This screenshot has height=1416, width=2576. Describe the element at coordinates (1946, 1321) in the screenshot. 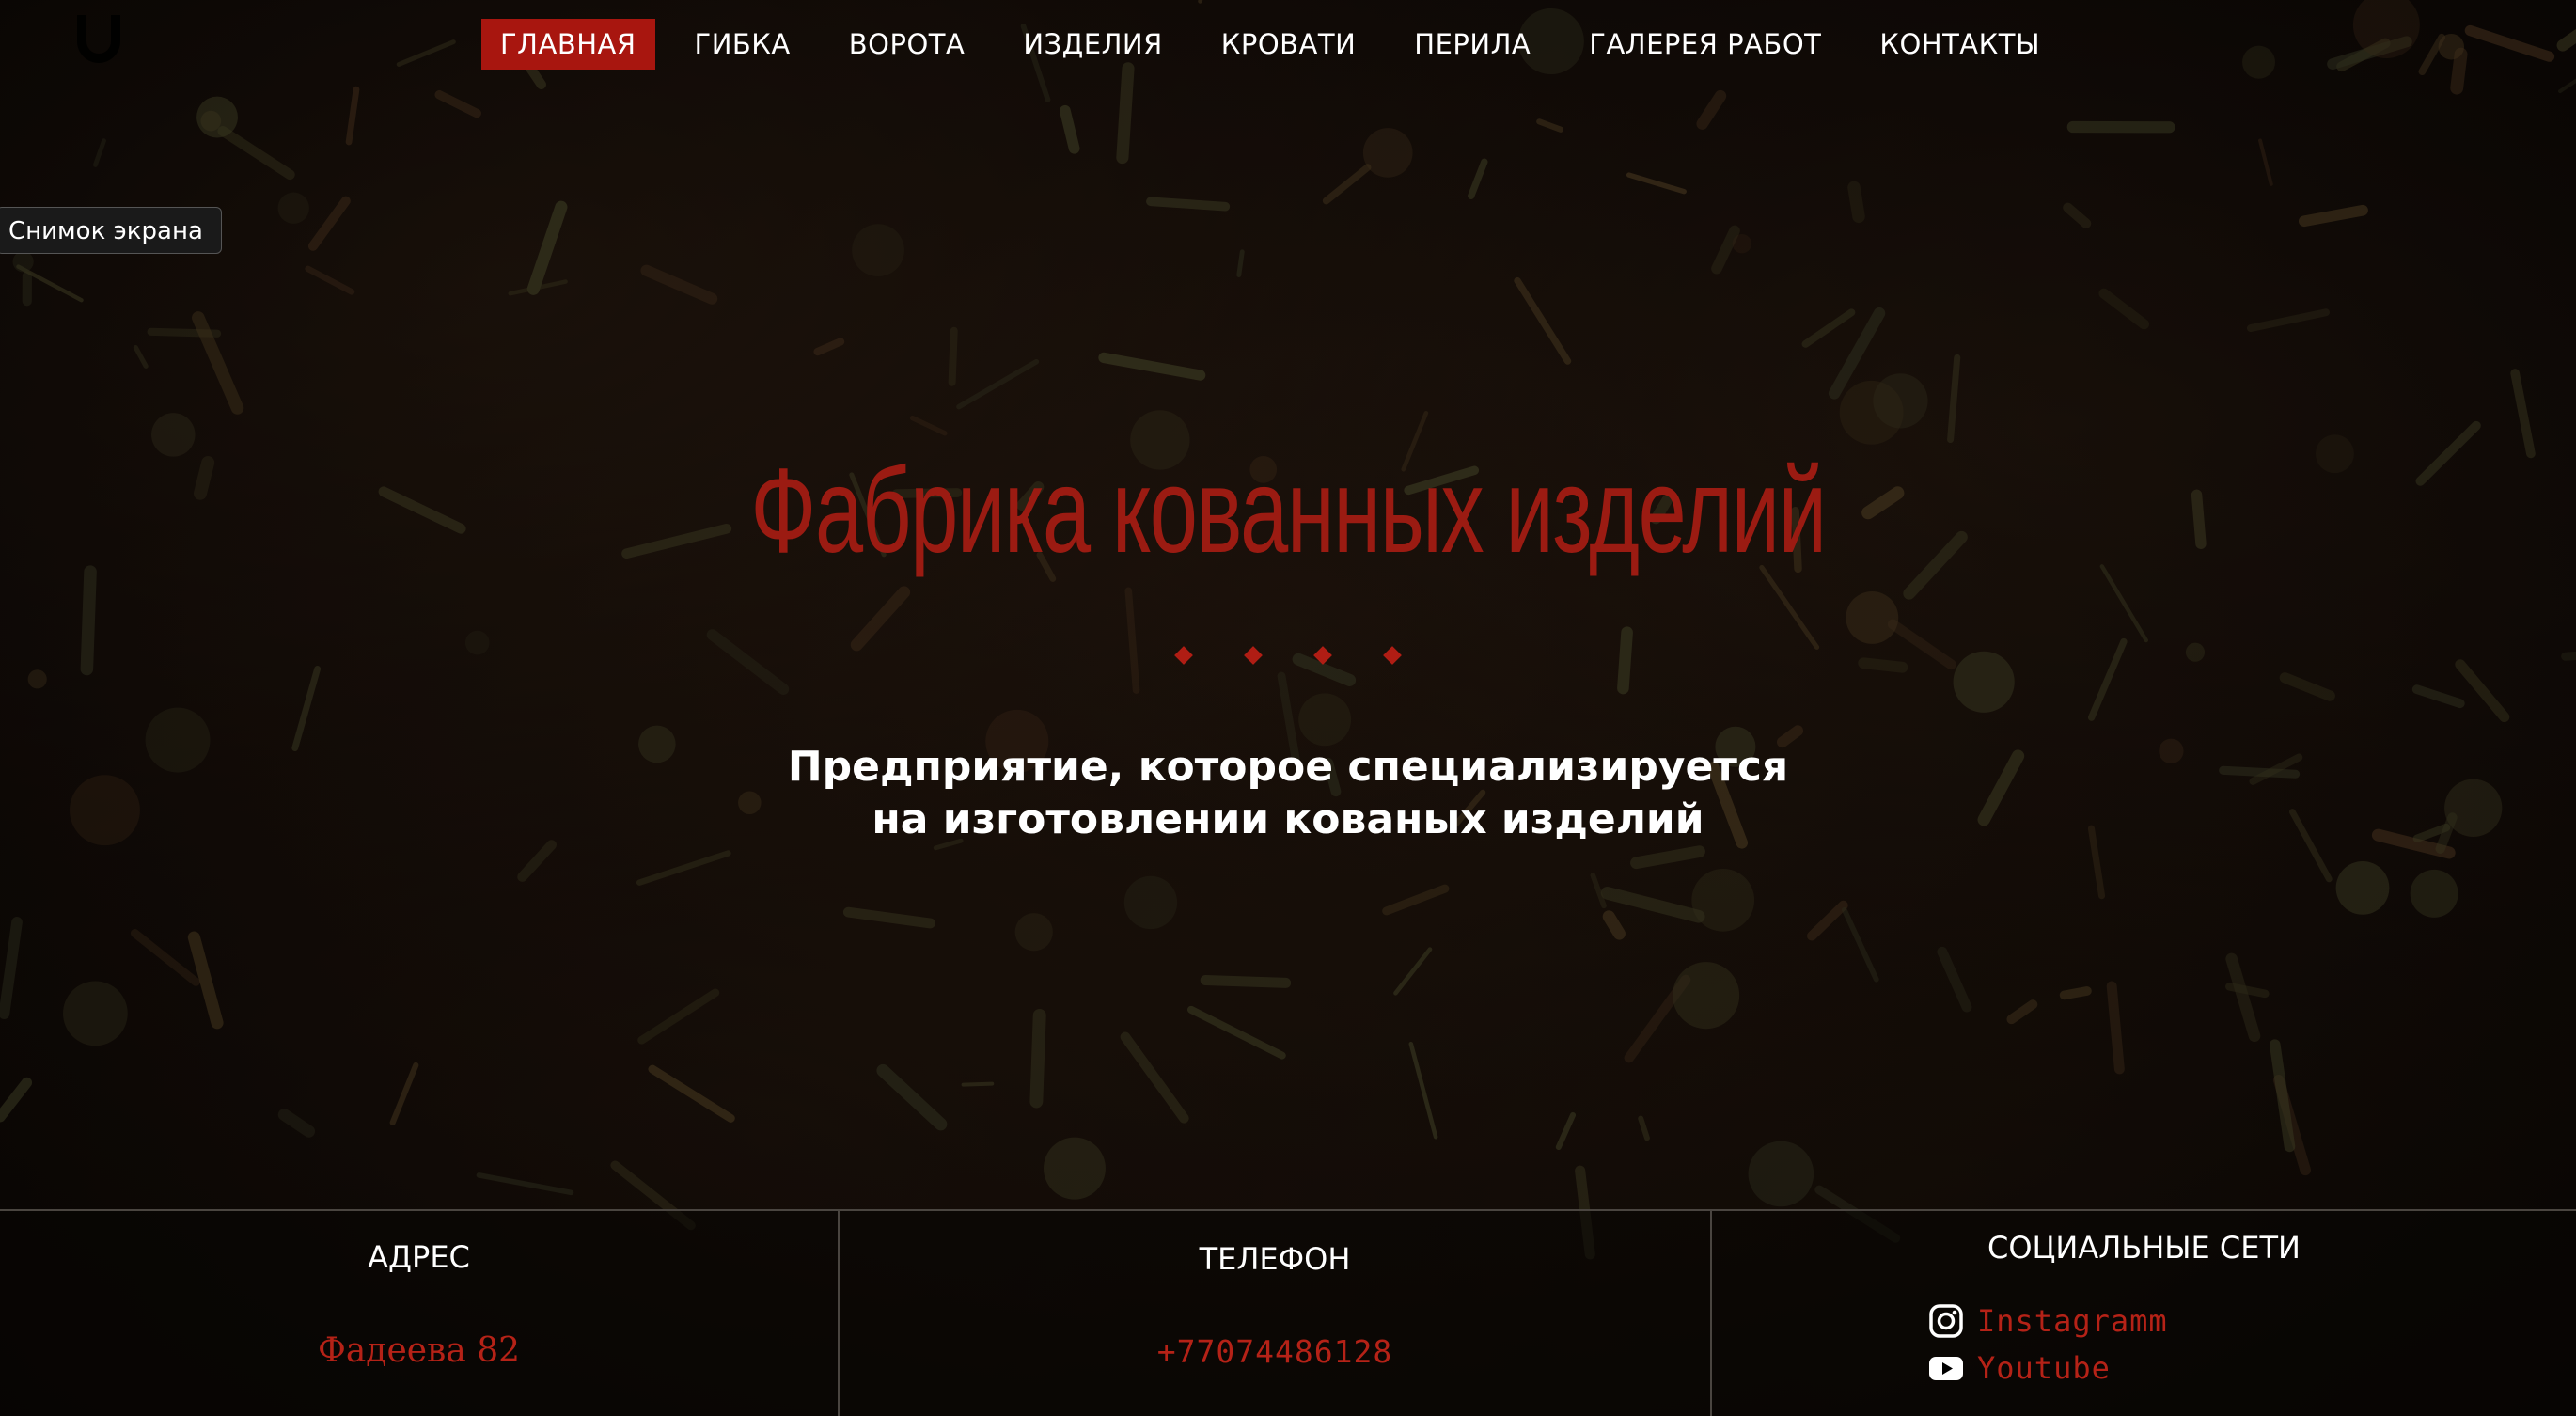

I see `instagram-icon` at that location.